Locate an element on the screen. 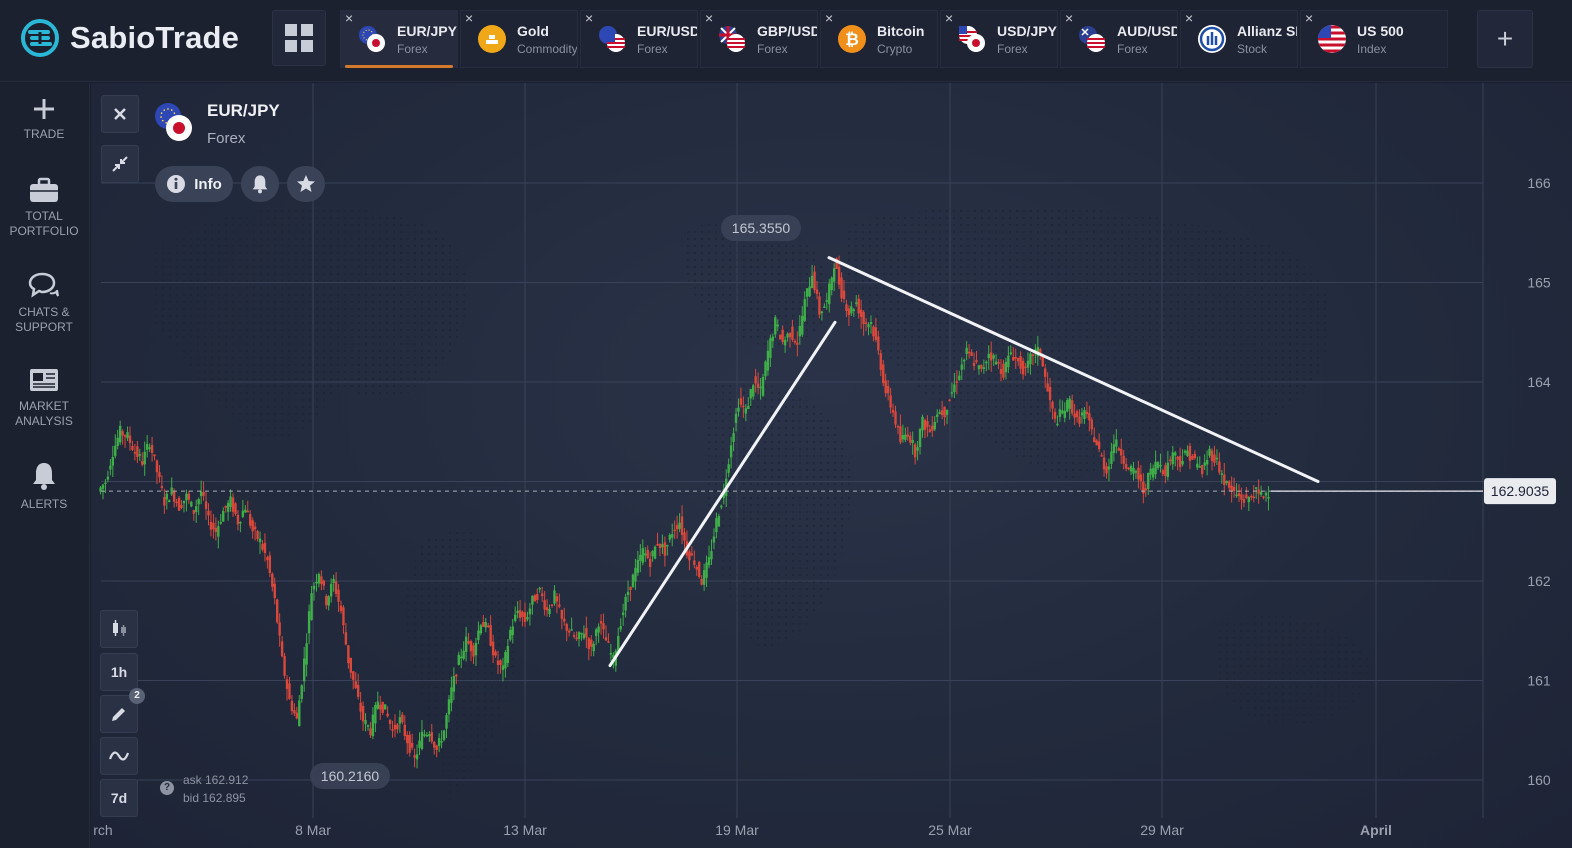 The width and height of the screenshot is (1572, 848). tab-eurusd: × EUR/USD Forex is located at coordinates (639, 39).